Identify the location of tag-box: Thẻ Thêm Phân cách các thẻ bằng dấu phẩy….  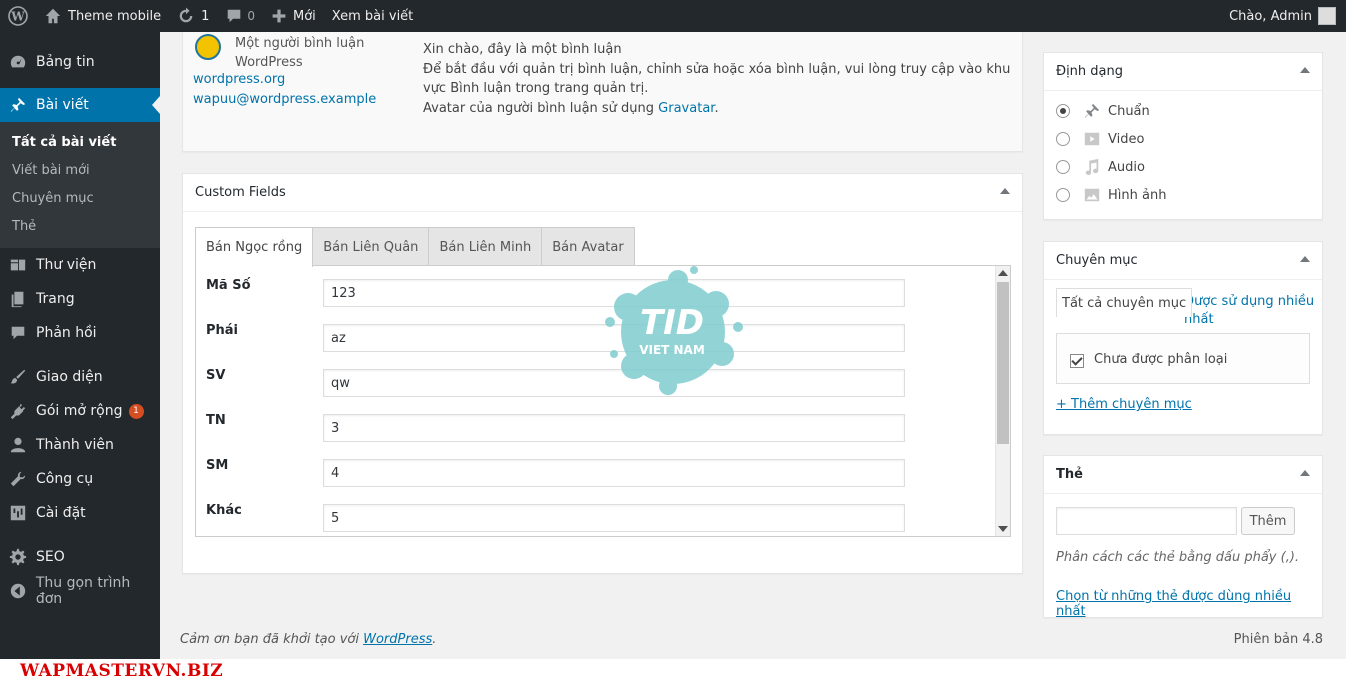
(1183, 537).